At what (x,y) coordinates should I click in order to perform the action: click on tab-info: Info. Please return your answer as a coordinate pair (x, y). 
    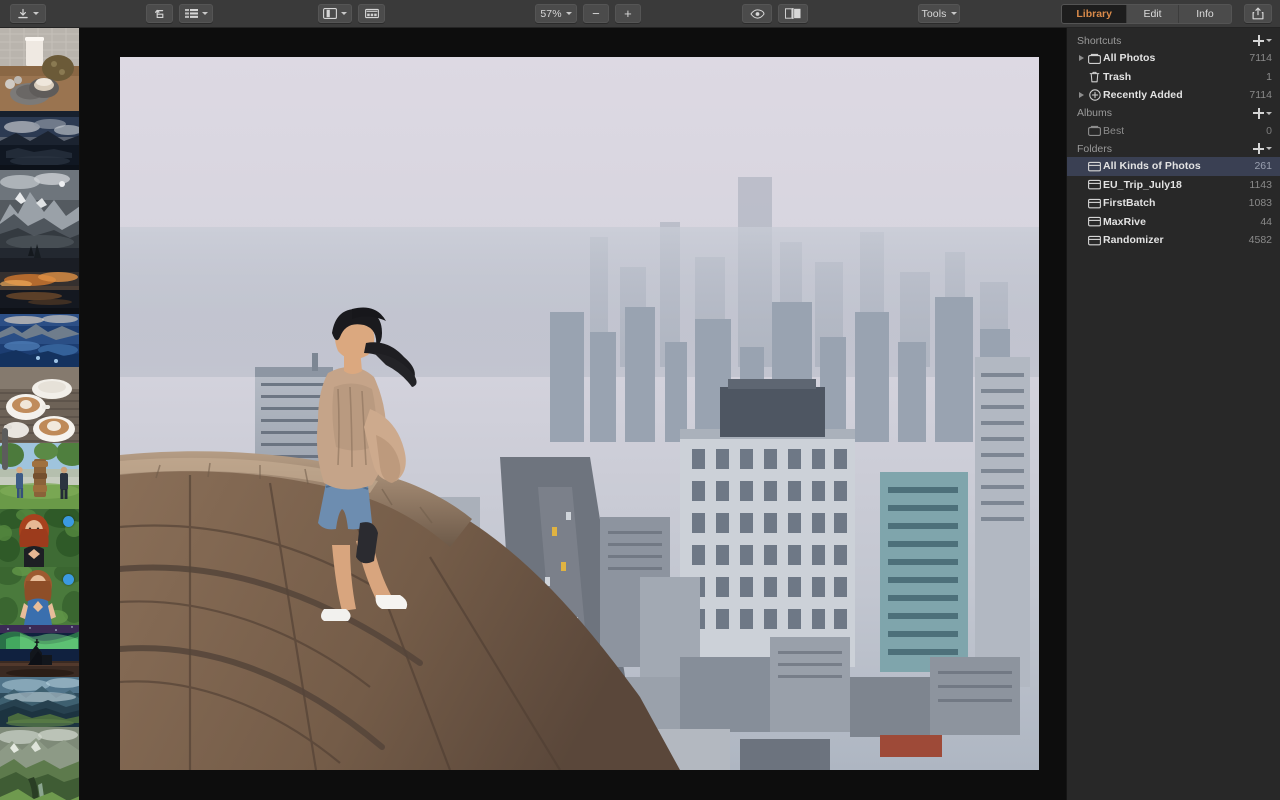
    Looking at the image, I should click on (1205, 14).